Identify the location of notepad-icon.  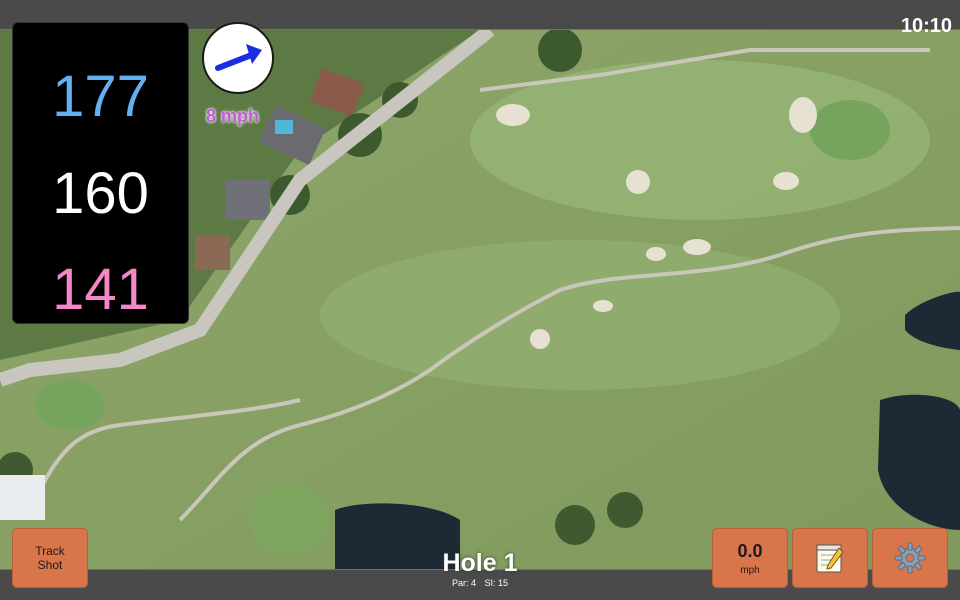
(830, 558).